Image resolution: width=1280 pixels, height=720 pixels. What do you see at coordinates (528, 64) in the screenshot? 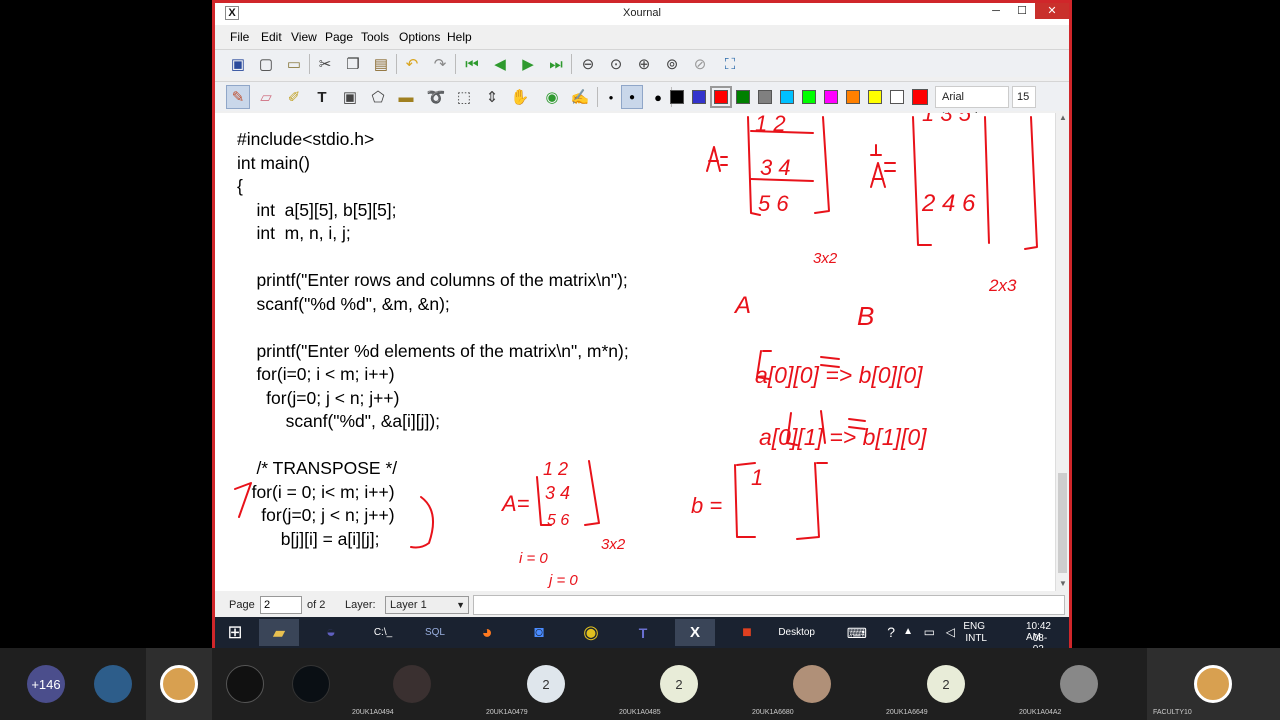
I see `next-page-icon: ▶` at bounding box center [528, 64].